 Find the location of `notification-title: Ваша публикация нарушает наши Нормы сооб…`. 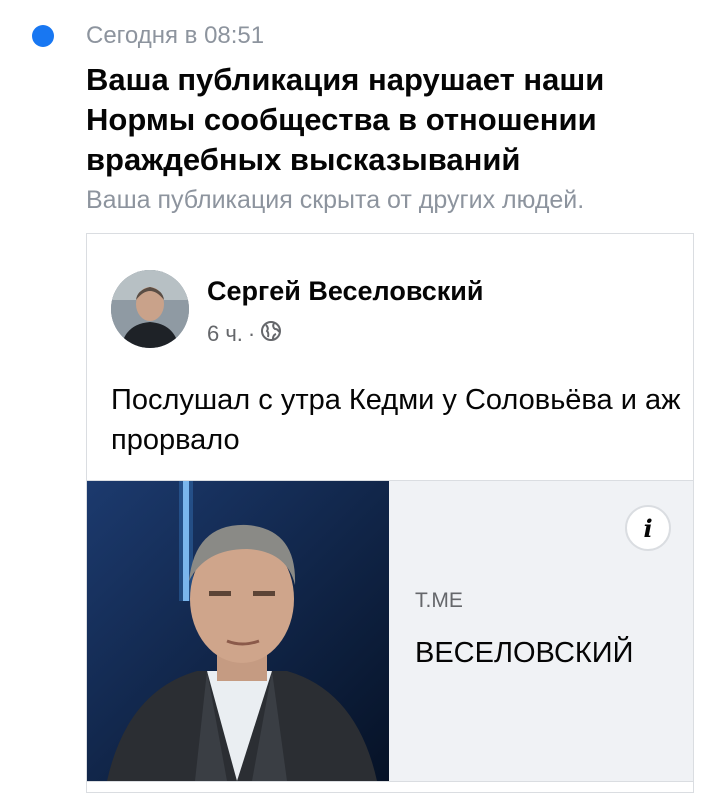

notification-title: Ваша публикация нарушает наши Нормы сооб… is located at coordinates (345, 119).